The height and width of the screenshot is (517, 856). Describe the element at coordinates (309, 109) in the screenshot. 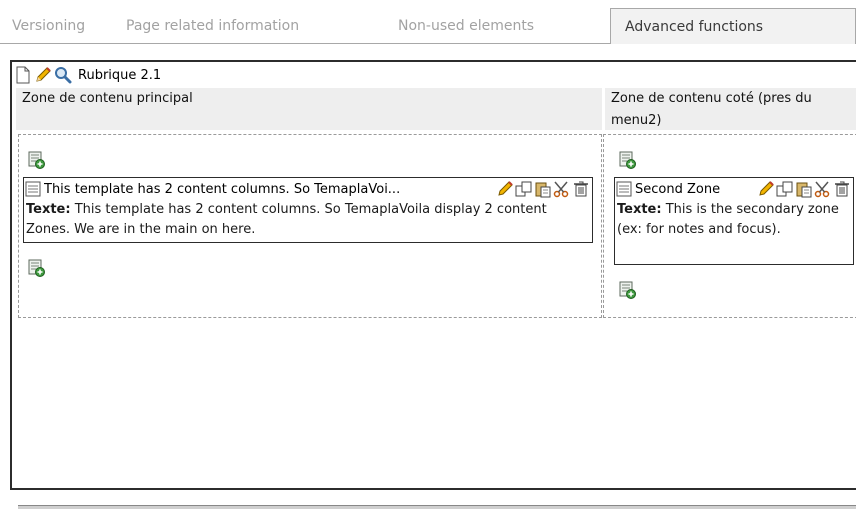

I see `main-zone-header: Zone de contenu principal` at that location.